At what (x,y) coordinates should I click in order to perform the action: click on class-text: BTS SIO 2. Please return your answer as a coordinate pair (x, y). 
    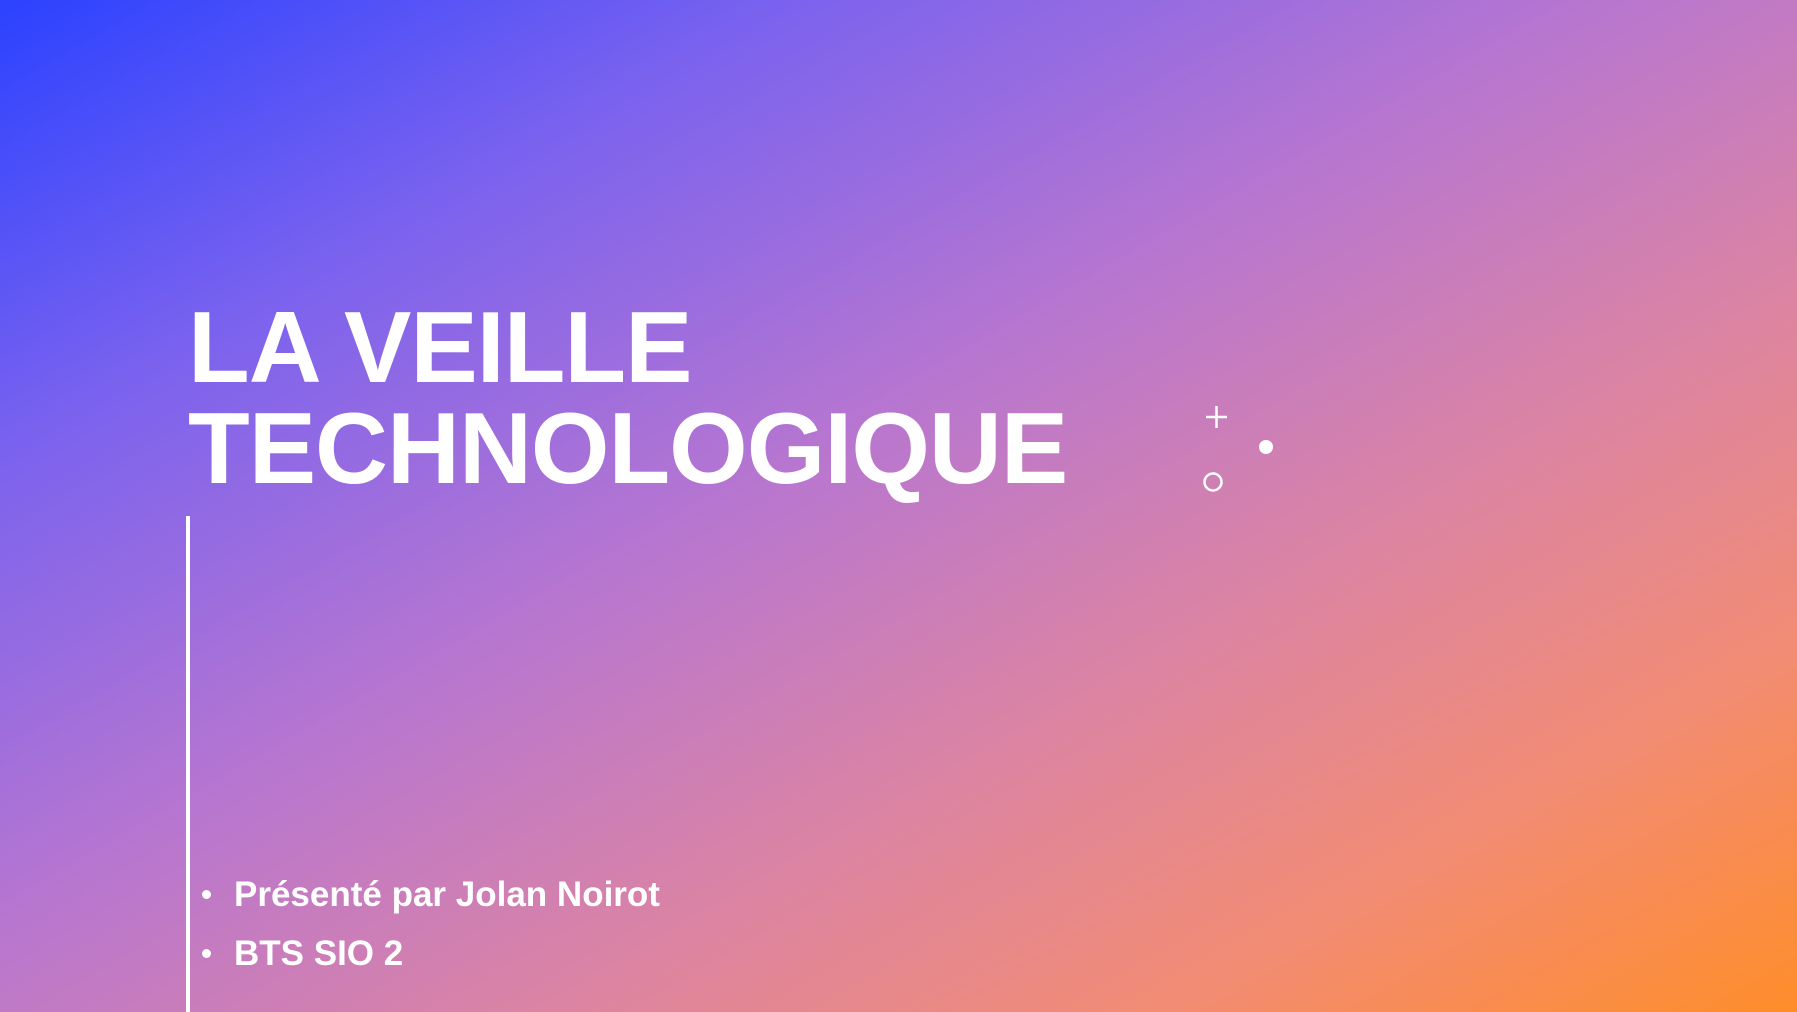
    Looking at the image, I should click on (319, 953).